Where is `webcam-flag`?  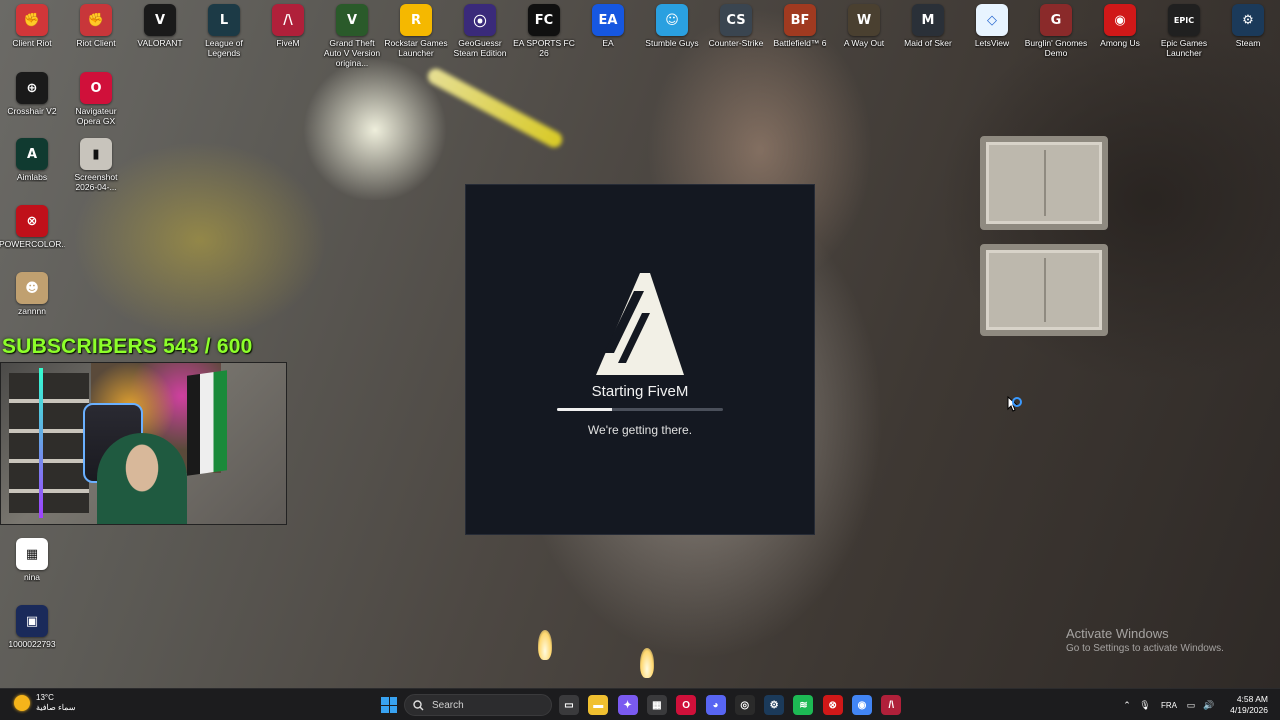
webcam-flag is located at coordinates (207, 423).